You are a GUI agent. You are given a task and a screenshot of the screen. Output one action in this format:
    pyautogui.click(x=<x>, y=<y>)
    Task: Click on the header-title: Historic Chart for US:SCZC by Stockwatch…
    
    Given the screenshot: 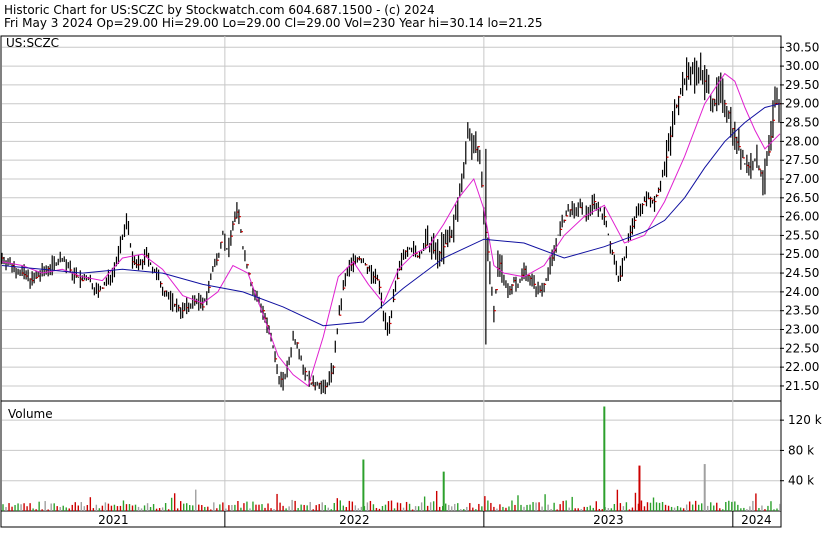 What is the action you would take?
    pyautogui.click(x=219, y=10)
    